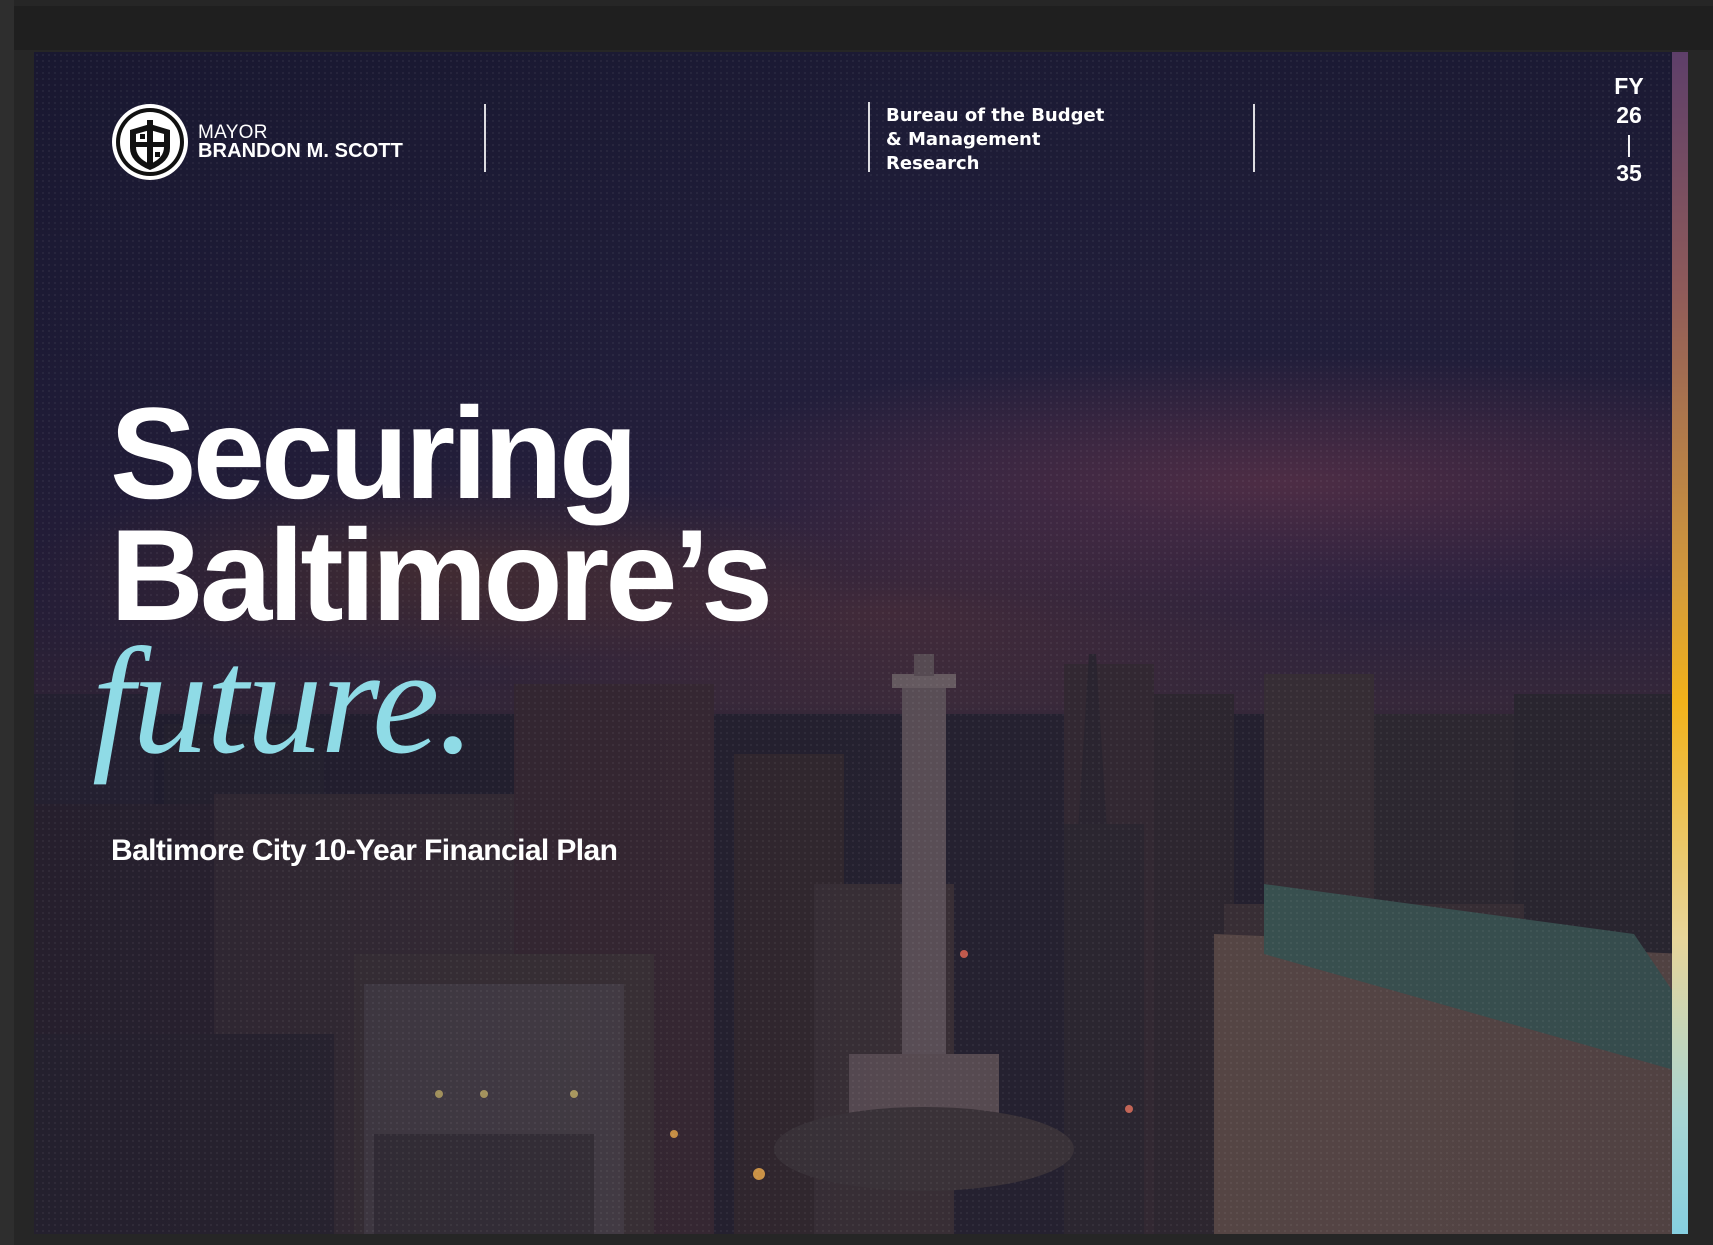 This screenshot has height=1245, width=1713. What do you see at coordinates (995, 115) in the screenshot?
I see `bureau-line: Bureau of the Budget` at bounding box center [995, 115].